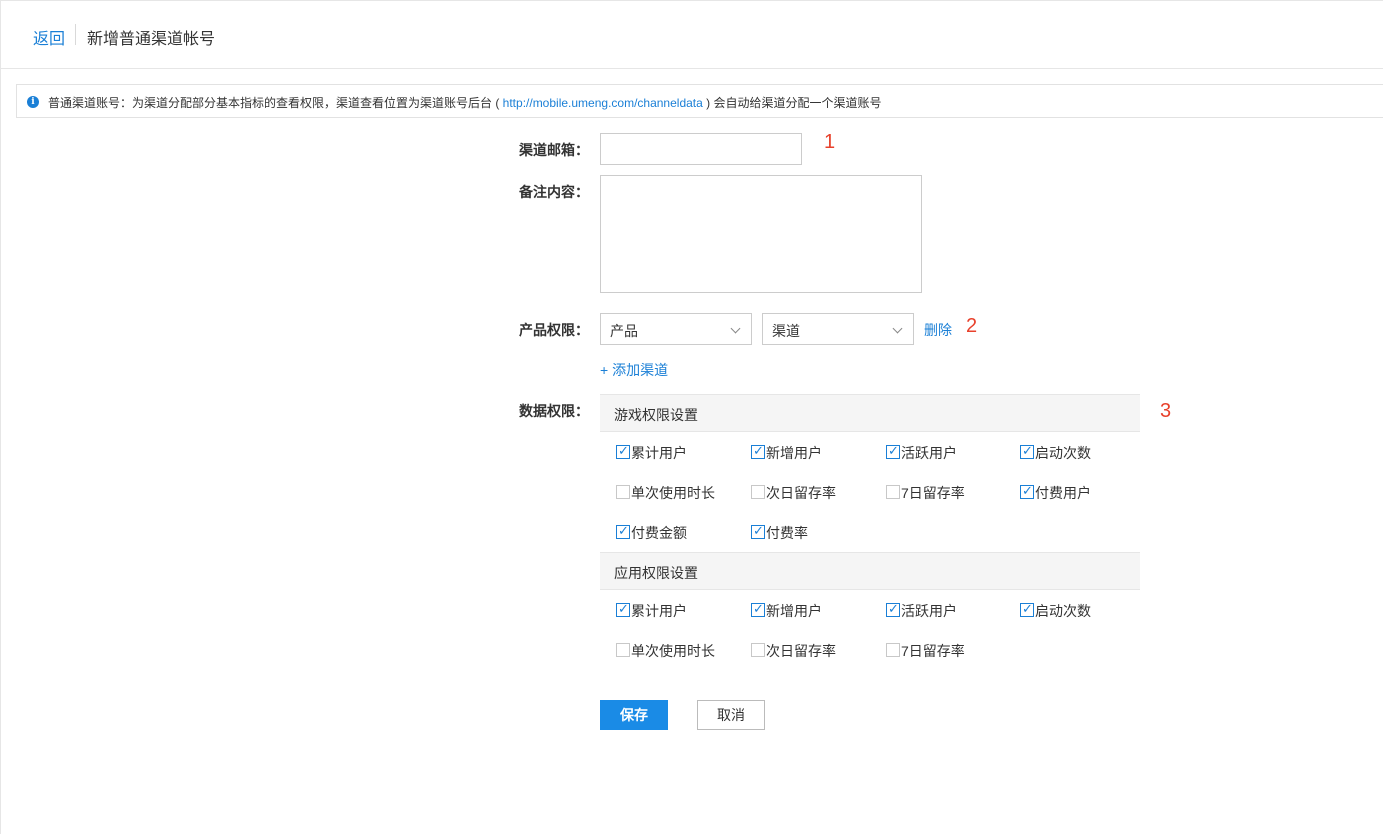 Image resolution: width=1383 pixels, height=834 pixels. What do you see at coordinates (794, 611) in the screenshot?
I see `app-perm-checkbox-label: 新增用户` at bounding box center [794, 611].